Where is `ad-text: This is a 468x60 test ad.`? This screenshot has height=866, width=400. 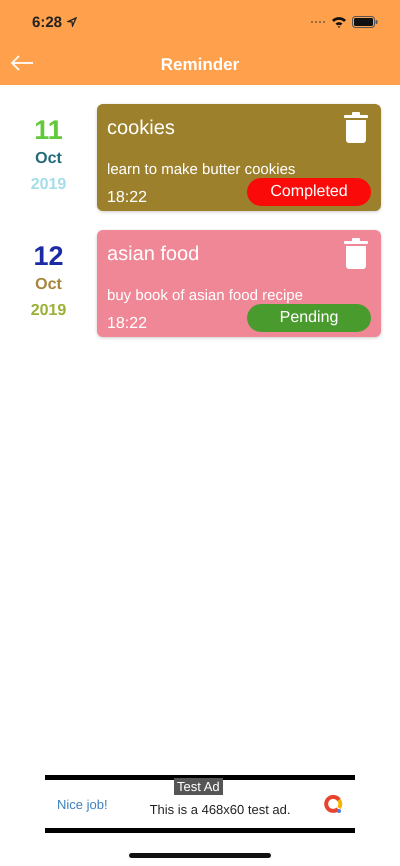 ad-text: This is a 468x60 test ad. is located at coordinates (220, 809).